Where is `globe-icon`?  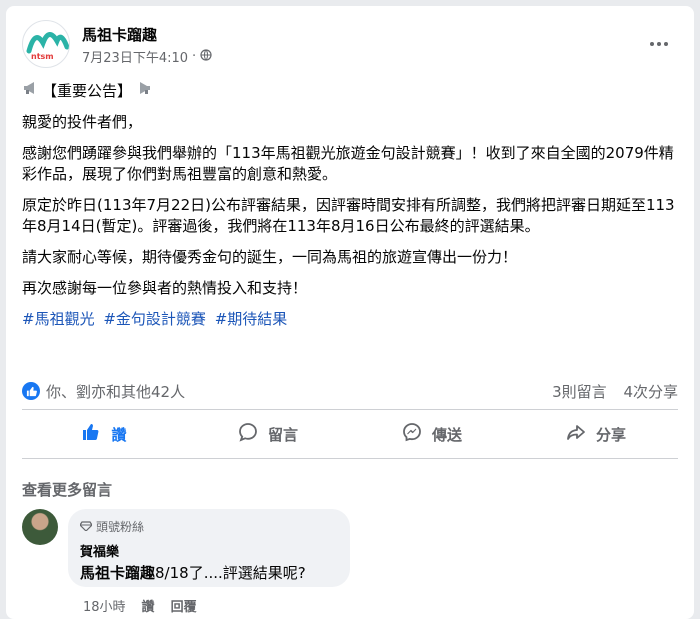 globe-icon is located at coordinates (206, 56).